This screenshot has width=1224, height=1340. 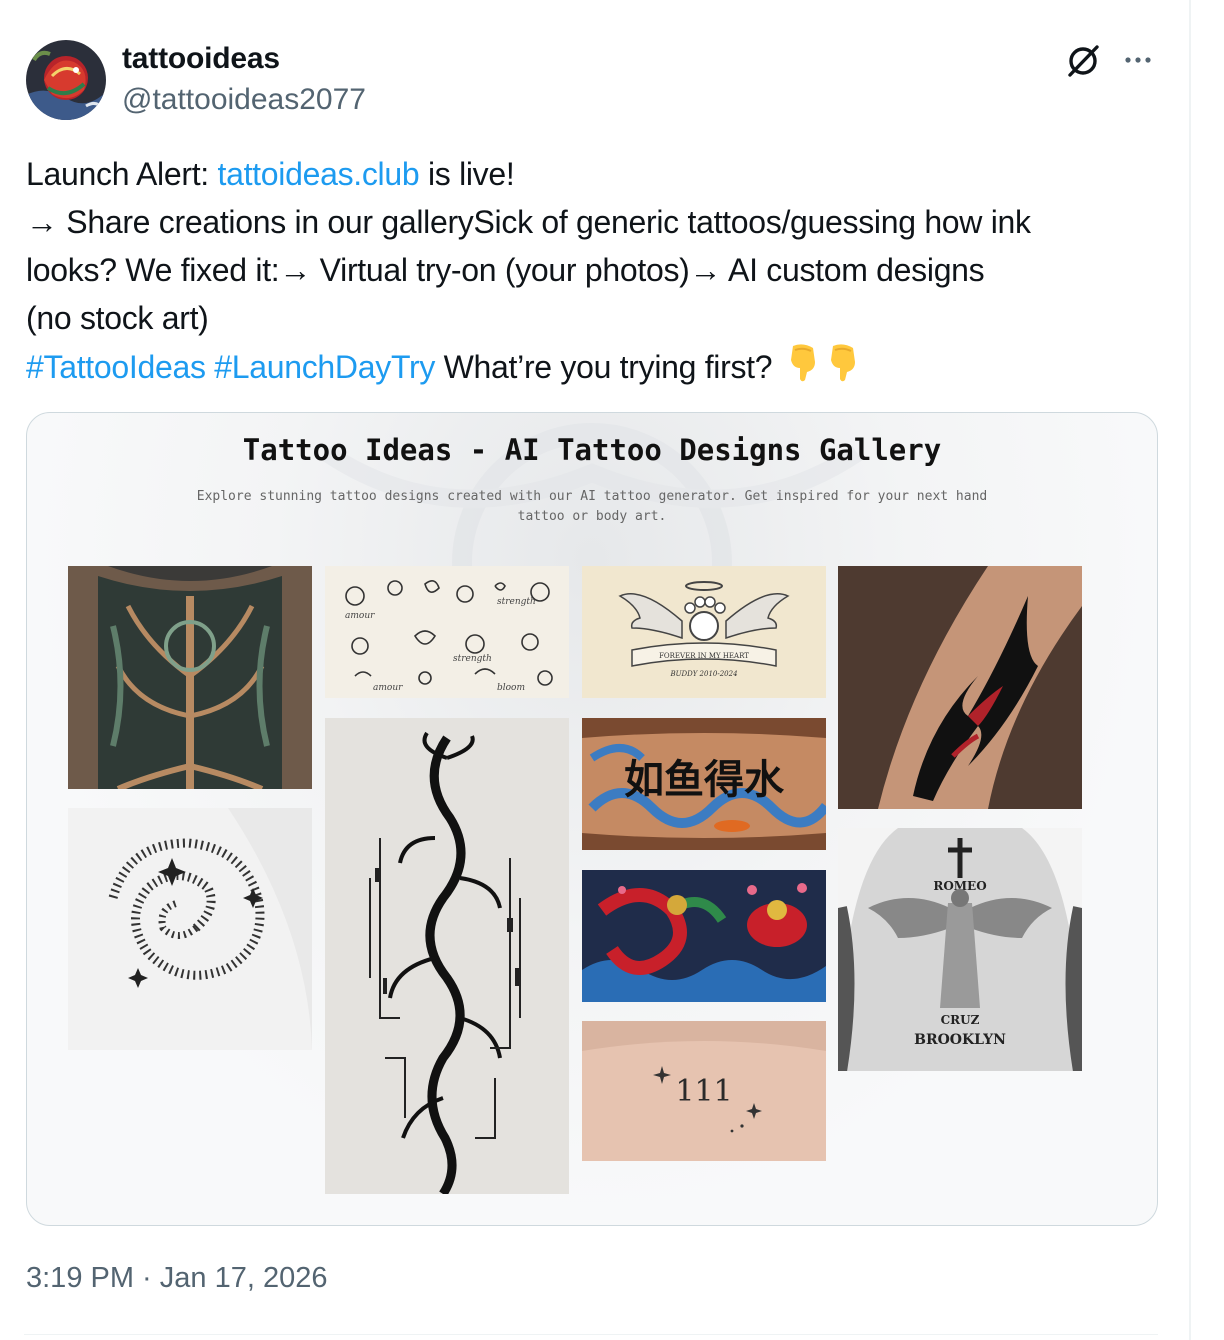 I want to click on gallery-image-kanji-koi-tattoo: 如鱼得水, so click(x=704, y=784).